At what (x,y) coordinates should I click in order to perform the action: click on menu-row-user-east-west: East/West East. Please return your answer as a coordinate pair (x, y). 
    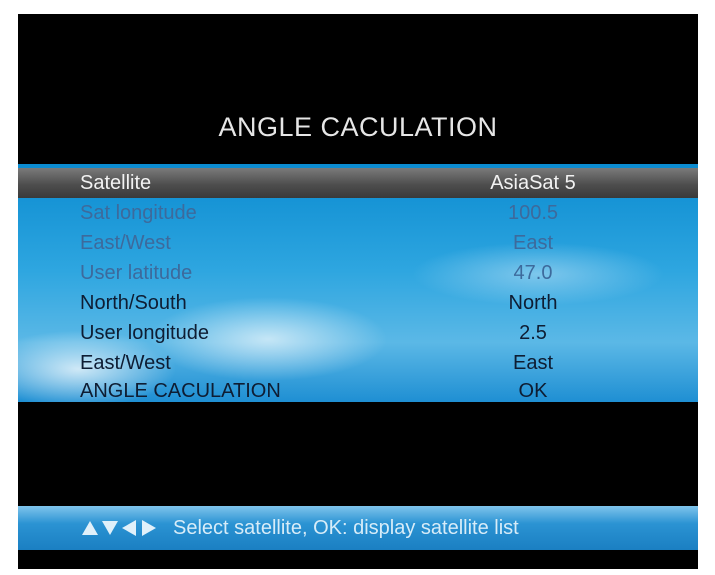
    Looking at the image, I should click on (358, 363).